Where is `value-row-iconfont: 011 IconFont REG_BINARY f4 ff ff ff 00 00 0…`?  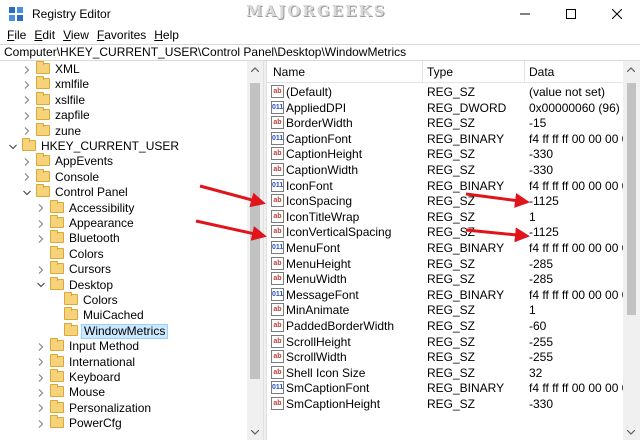 value-row-iconfont: 011 IconFont REG_BINARY f4 ff ff ff 00 00 0… is located at coordinates (447, 186).